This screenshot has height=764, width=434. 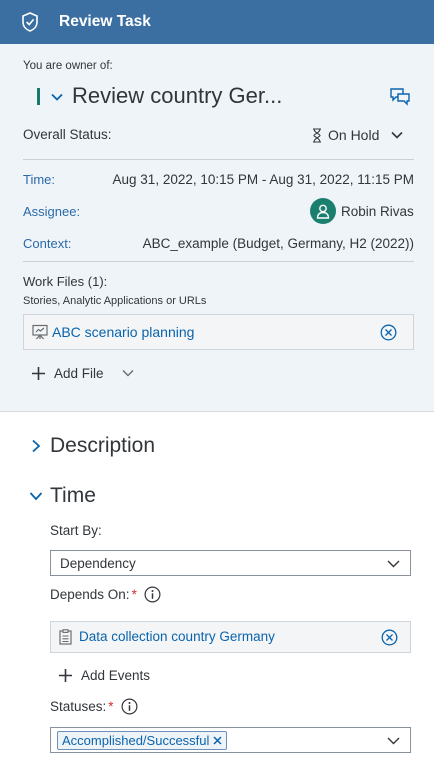 What do you see at coordinates (317, 135) in the screenshot?
I see `hourglass-icon` at bounding box center [317, 135].